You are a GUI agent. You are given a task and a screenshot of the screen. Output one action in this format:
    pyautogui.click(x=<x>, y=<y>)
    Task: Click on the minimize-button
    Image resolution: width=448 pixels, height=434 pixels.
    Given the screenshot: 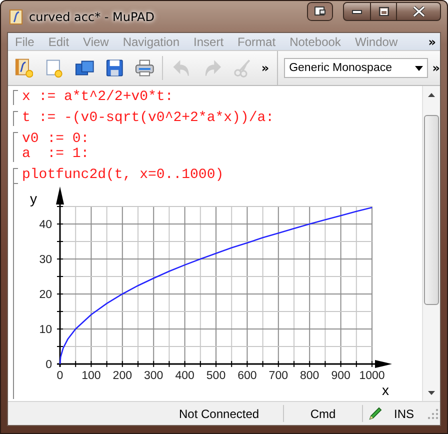 What is the action you would take?
    pyautogui.click(x=357, y=11)
    